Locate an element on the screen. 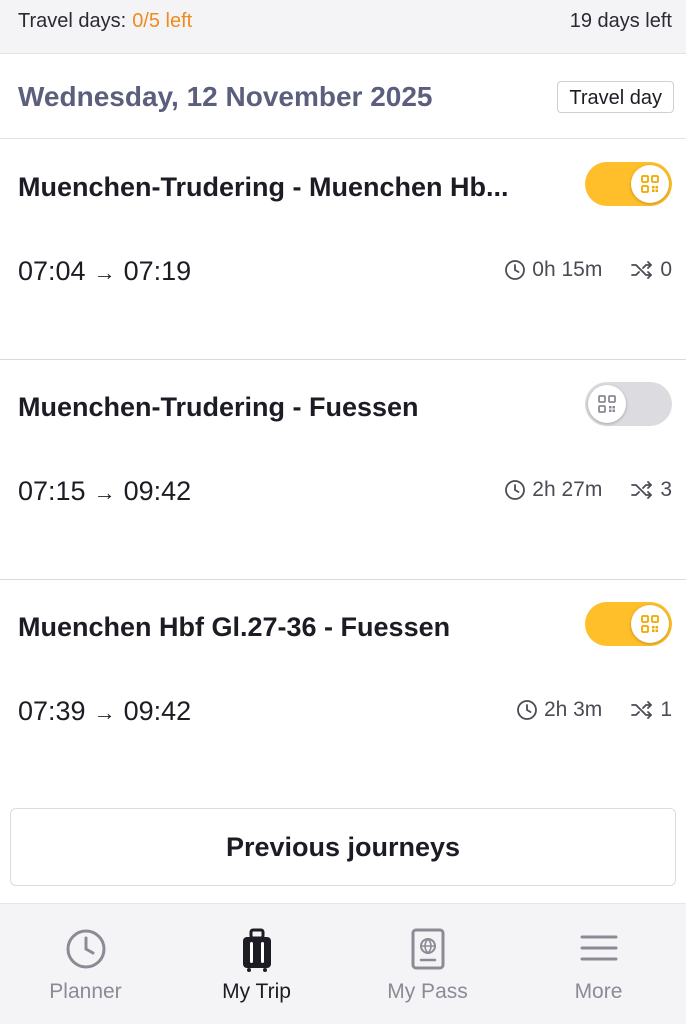 This screenshot has width=686, height=1025. journey-route: Muenchen-Trudering - Fuessen is located at coordinates (218, 407).